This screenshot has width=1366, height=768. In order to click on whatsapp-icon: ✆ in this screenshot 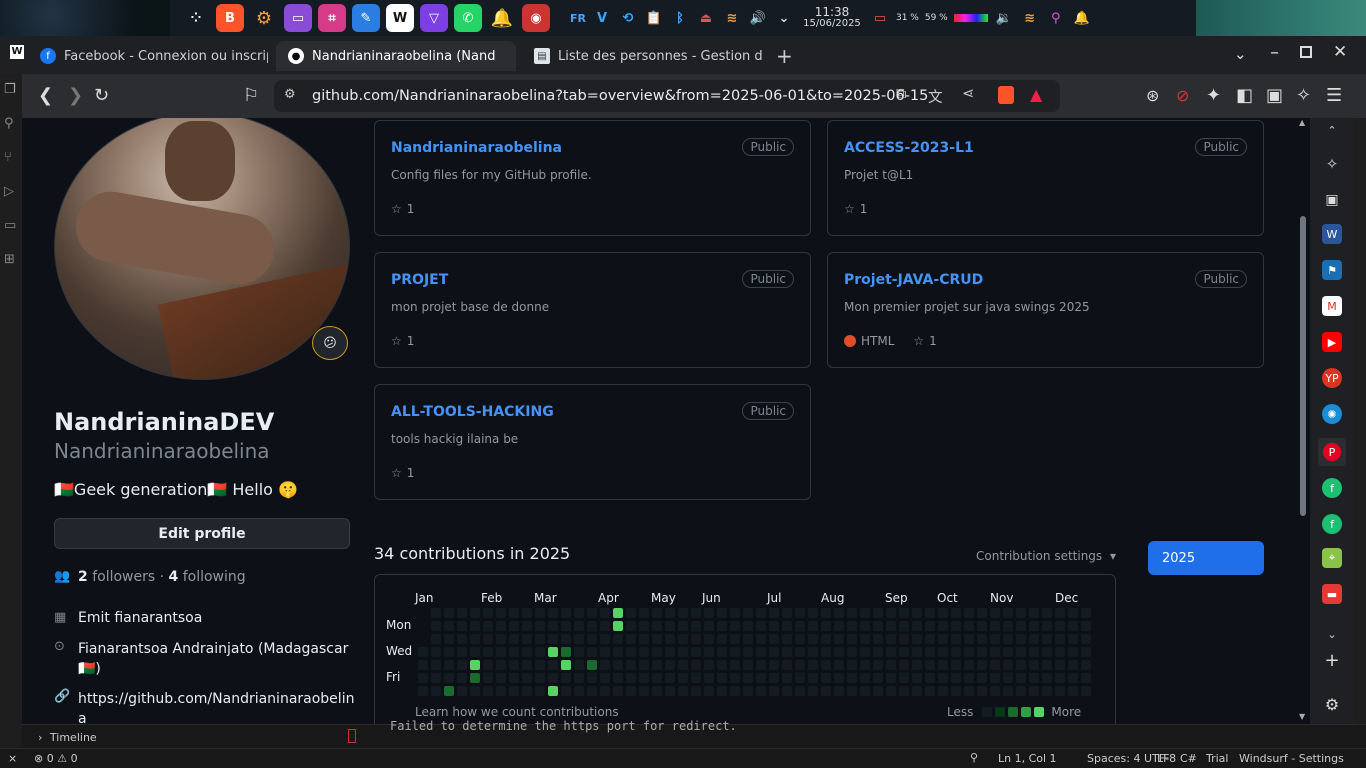, I will do `click(468, 18)`.